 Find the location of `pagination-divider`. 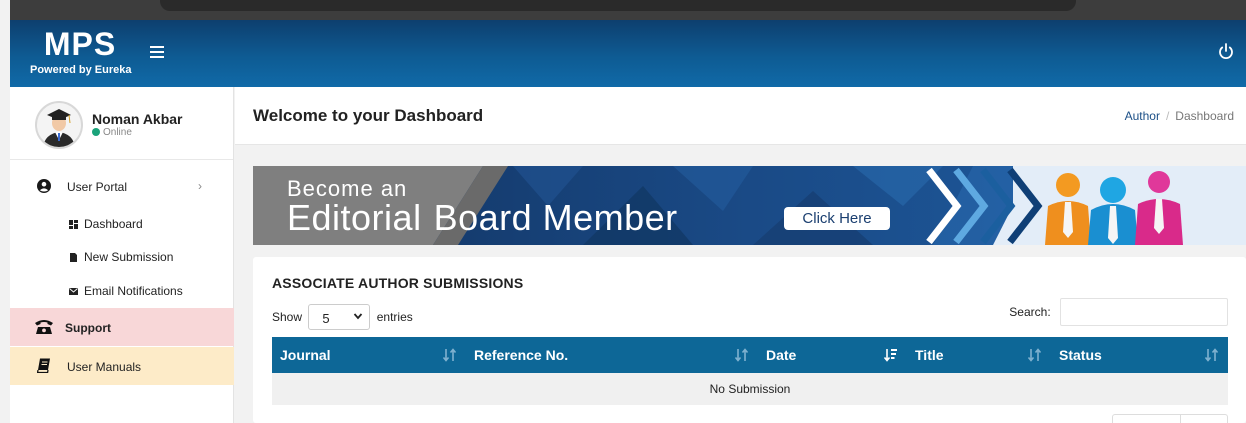

pagination-divider is located at coordinates (1180, 419).